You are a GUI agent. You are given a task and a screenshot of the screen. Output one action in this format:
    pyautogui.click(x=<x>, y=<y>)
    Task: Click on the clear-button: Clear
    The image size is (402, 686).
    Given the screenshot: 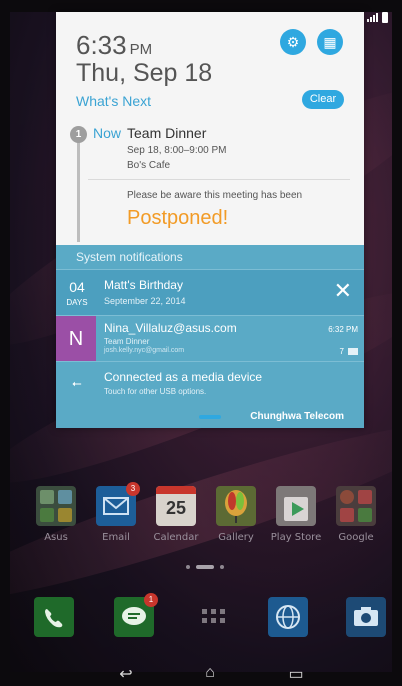 What is the action you would take?
    pyautogui.click(x=323, y=99)
    